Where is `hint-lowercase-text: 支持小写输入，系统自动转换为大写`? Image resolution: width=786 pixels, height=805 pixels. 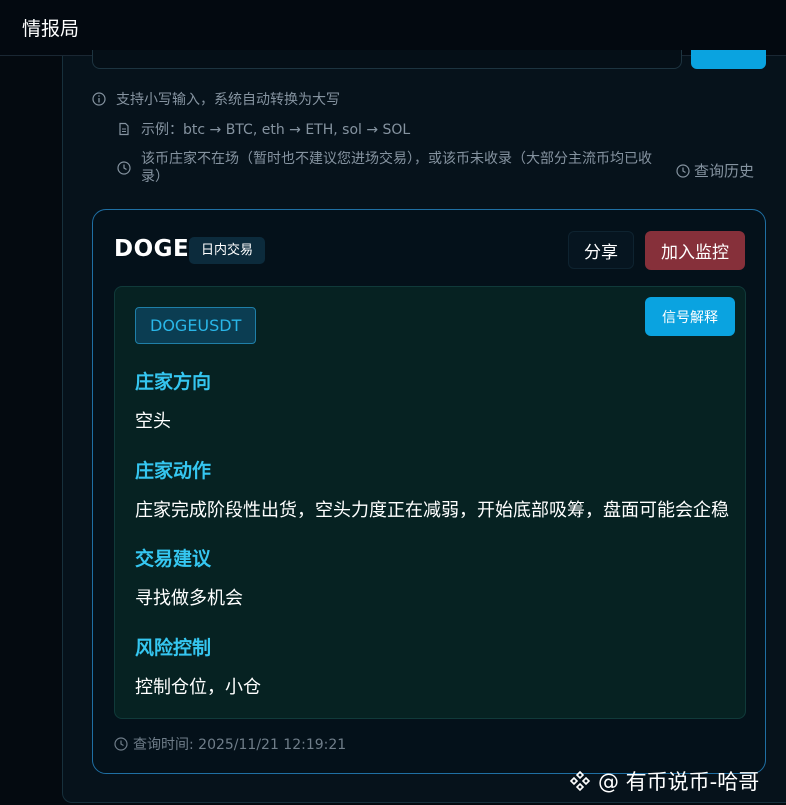 hint-lowercase-text: 支持小写输入，系统自动转换为大写 is located at coordinates (228, 100).